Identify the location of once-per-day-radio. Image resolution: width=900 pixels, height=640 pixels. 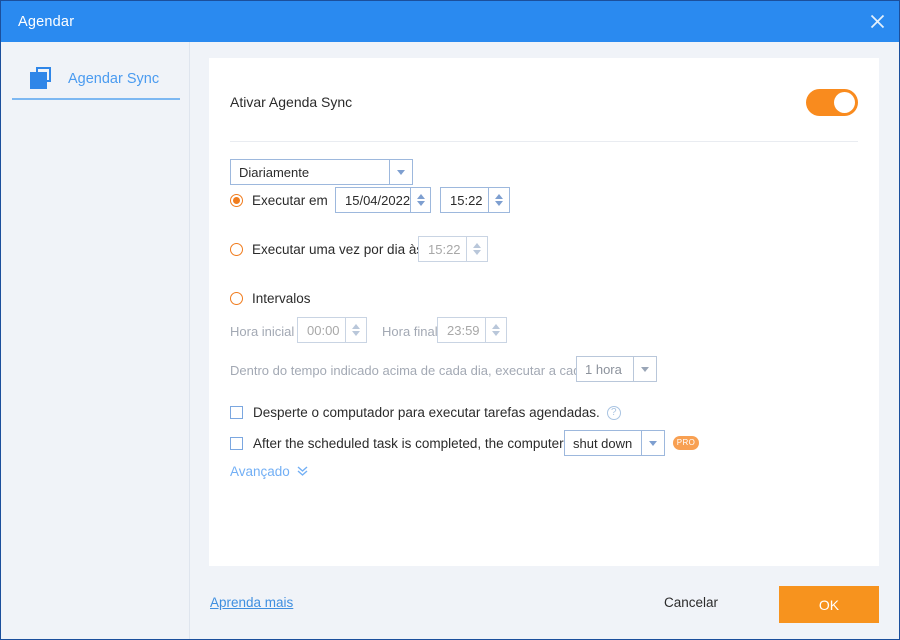
(236, 249).